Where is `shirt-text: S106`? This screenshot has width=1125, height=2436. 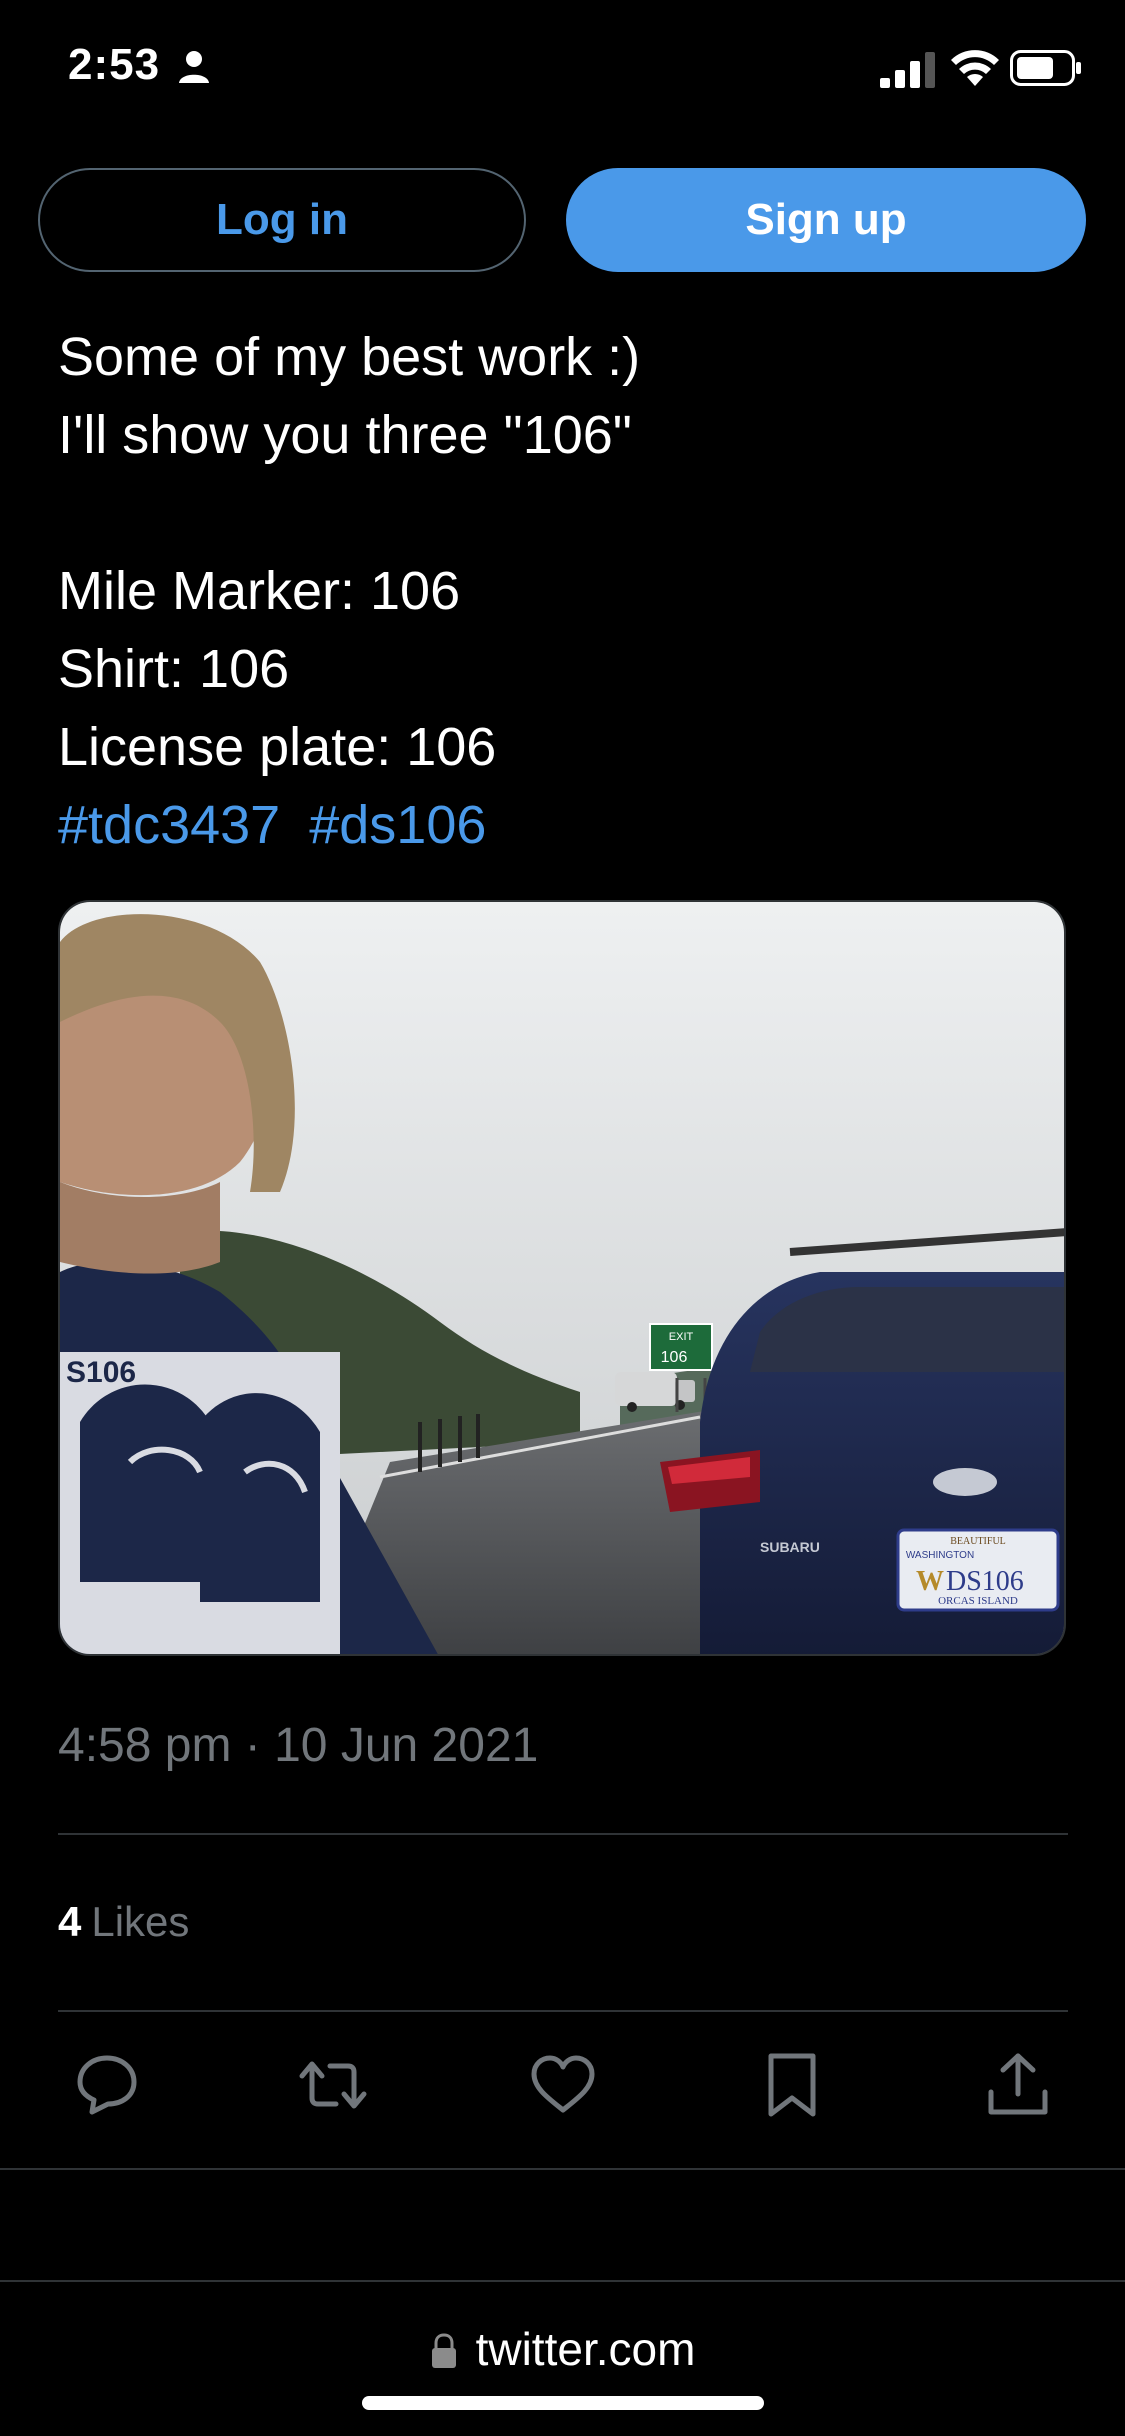
shirt-text: S106 is located at coordinates (101, 1372).